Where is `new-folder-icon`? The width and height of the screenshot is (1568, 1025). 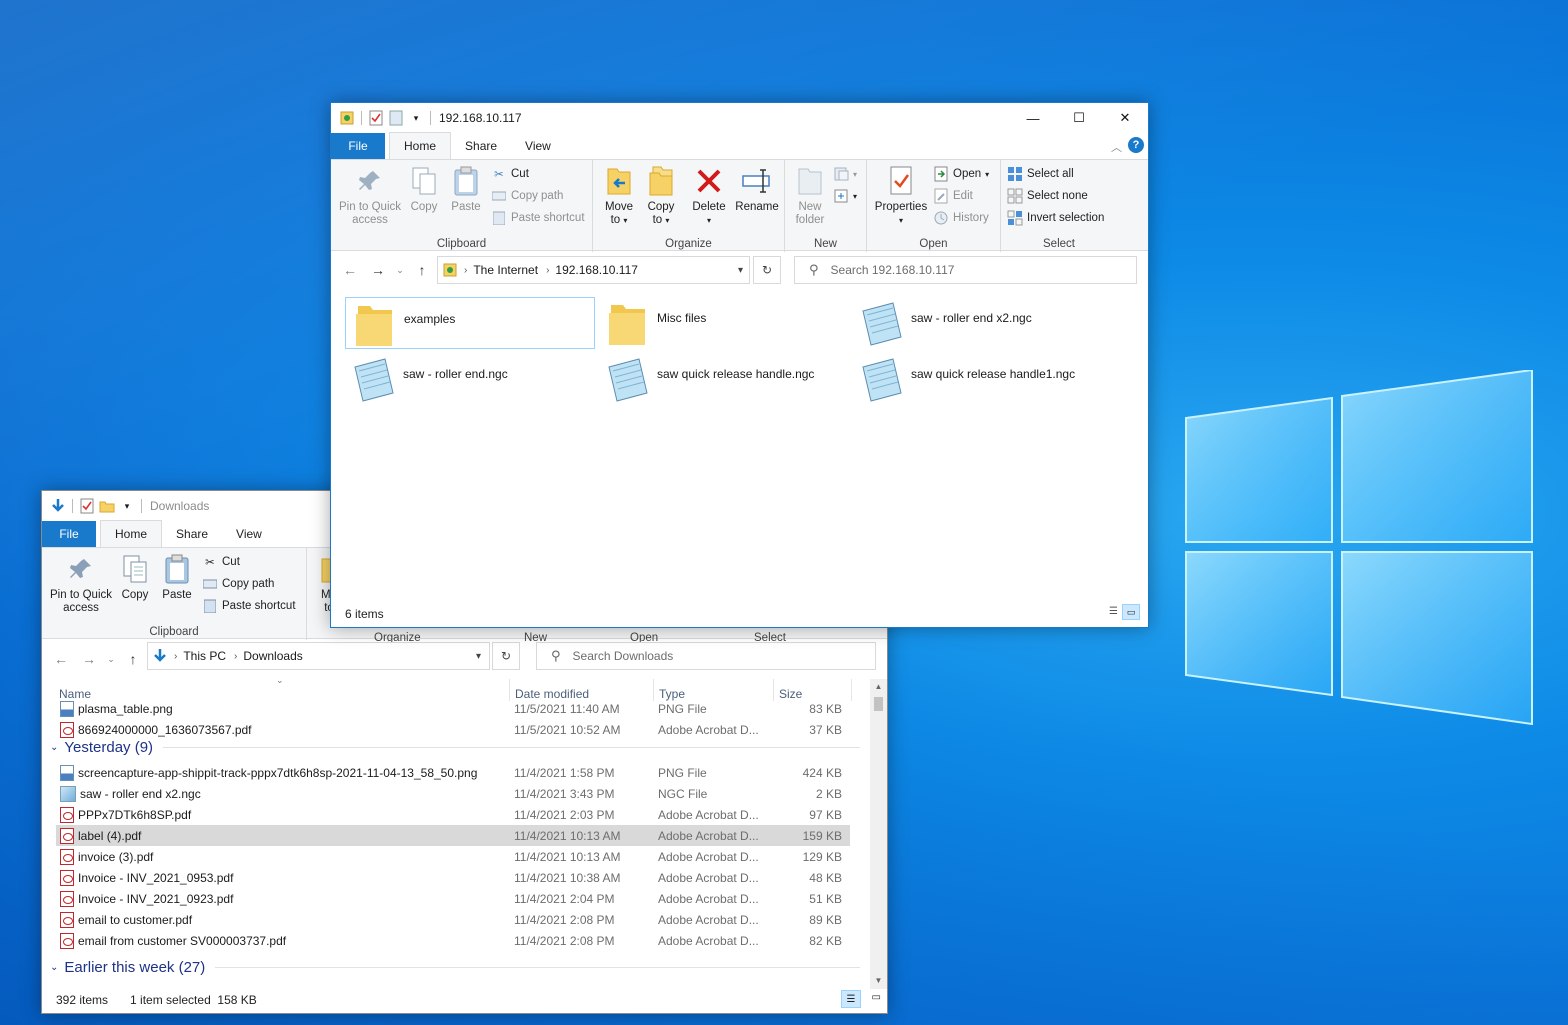
new-folder-icon is located at coordinates (107, 506).